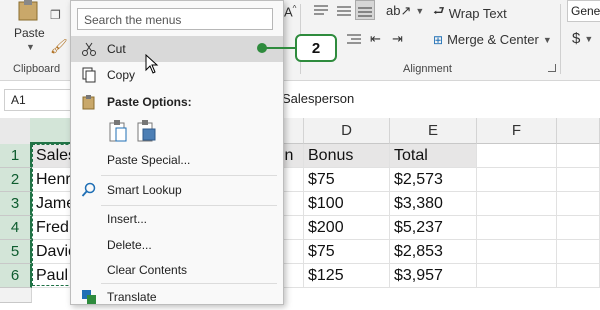  I want to click on number-format-dropdown: General, so click(583, 11).